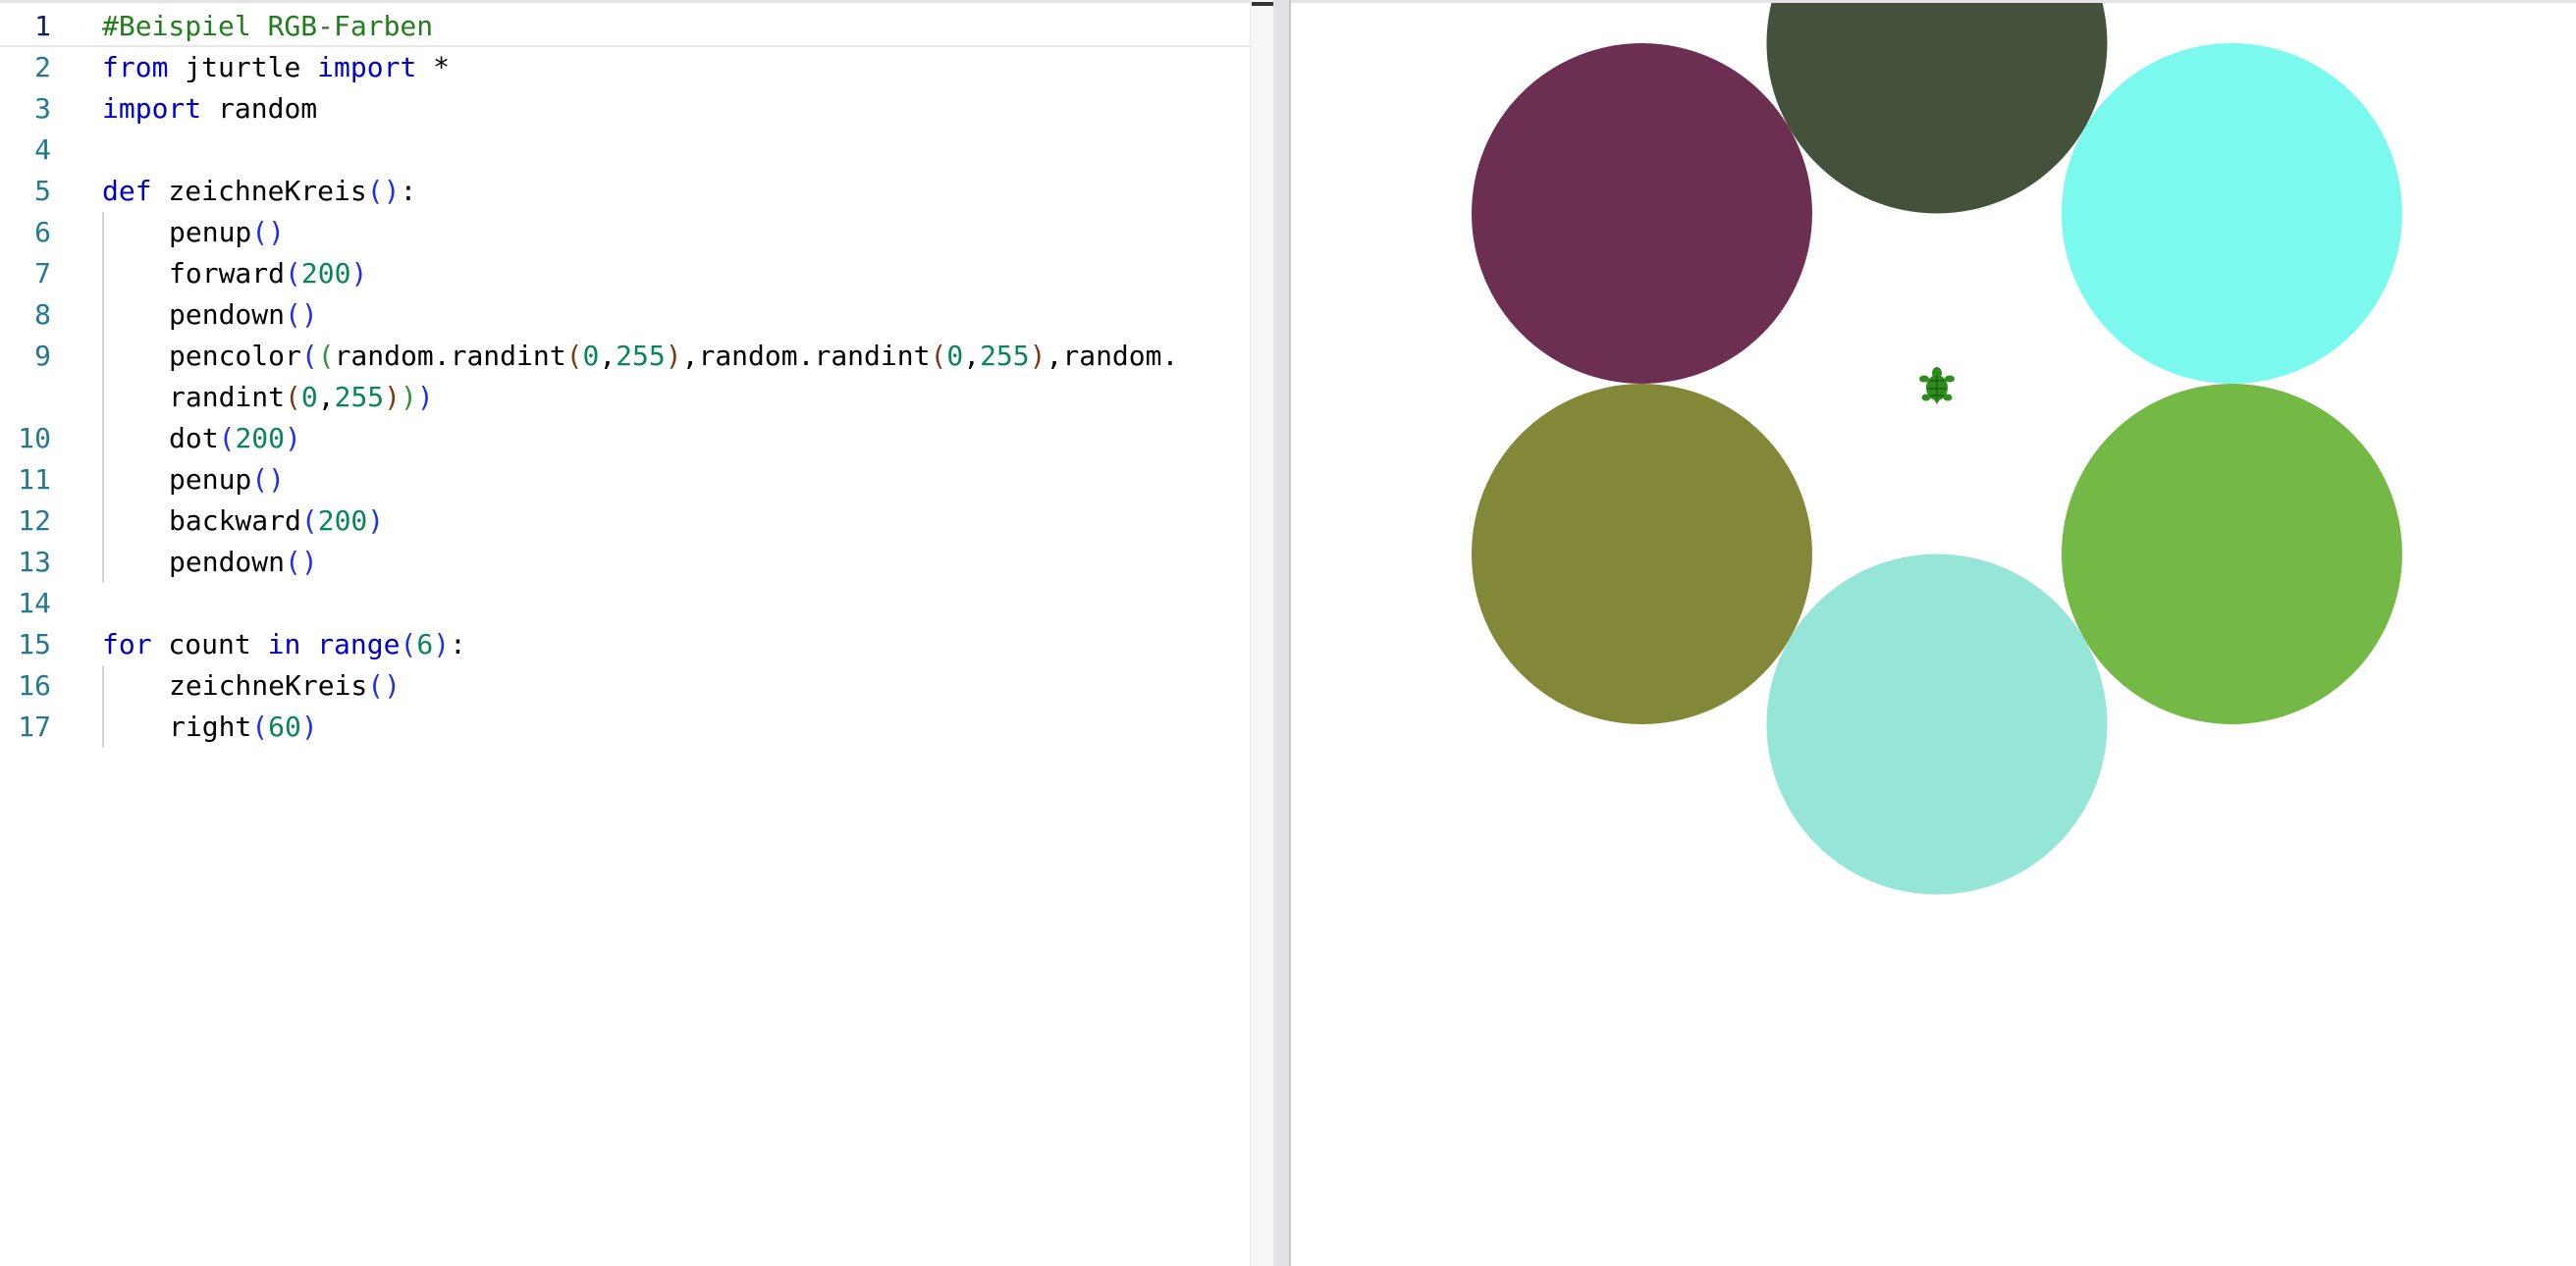  I want to click on code-token: *, so click(433, 67).